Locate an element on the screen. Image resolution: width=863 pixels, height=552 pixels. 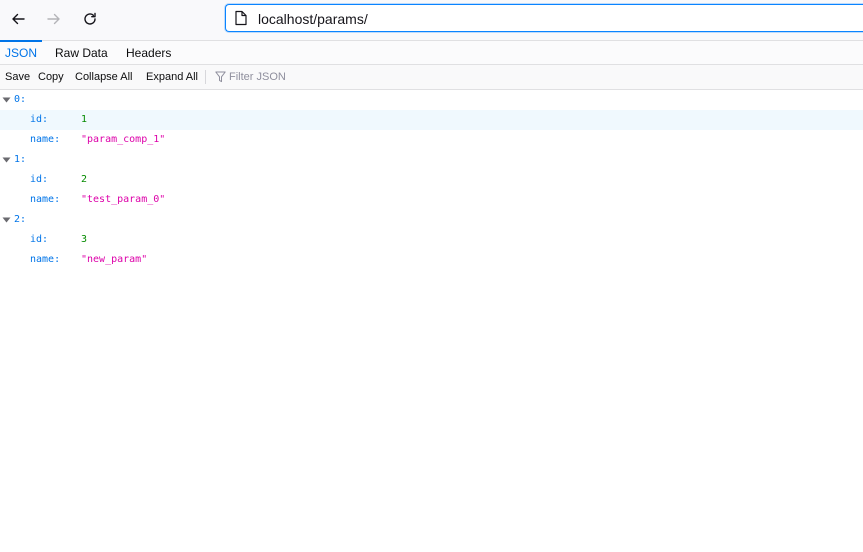
tree-row: name: "param_comp_1" is located at coordinates (431, 140).